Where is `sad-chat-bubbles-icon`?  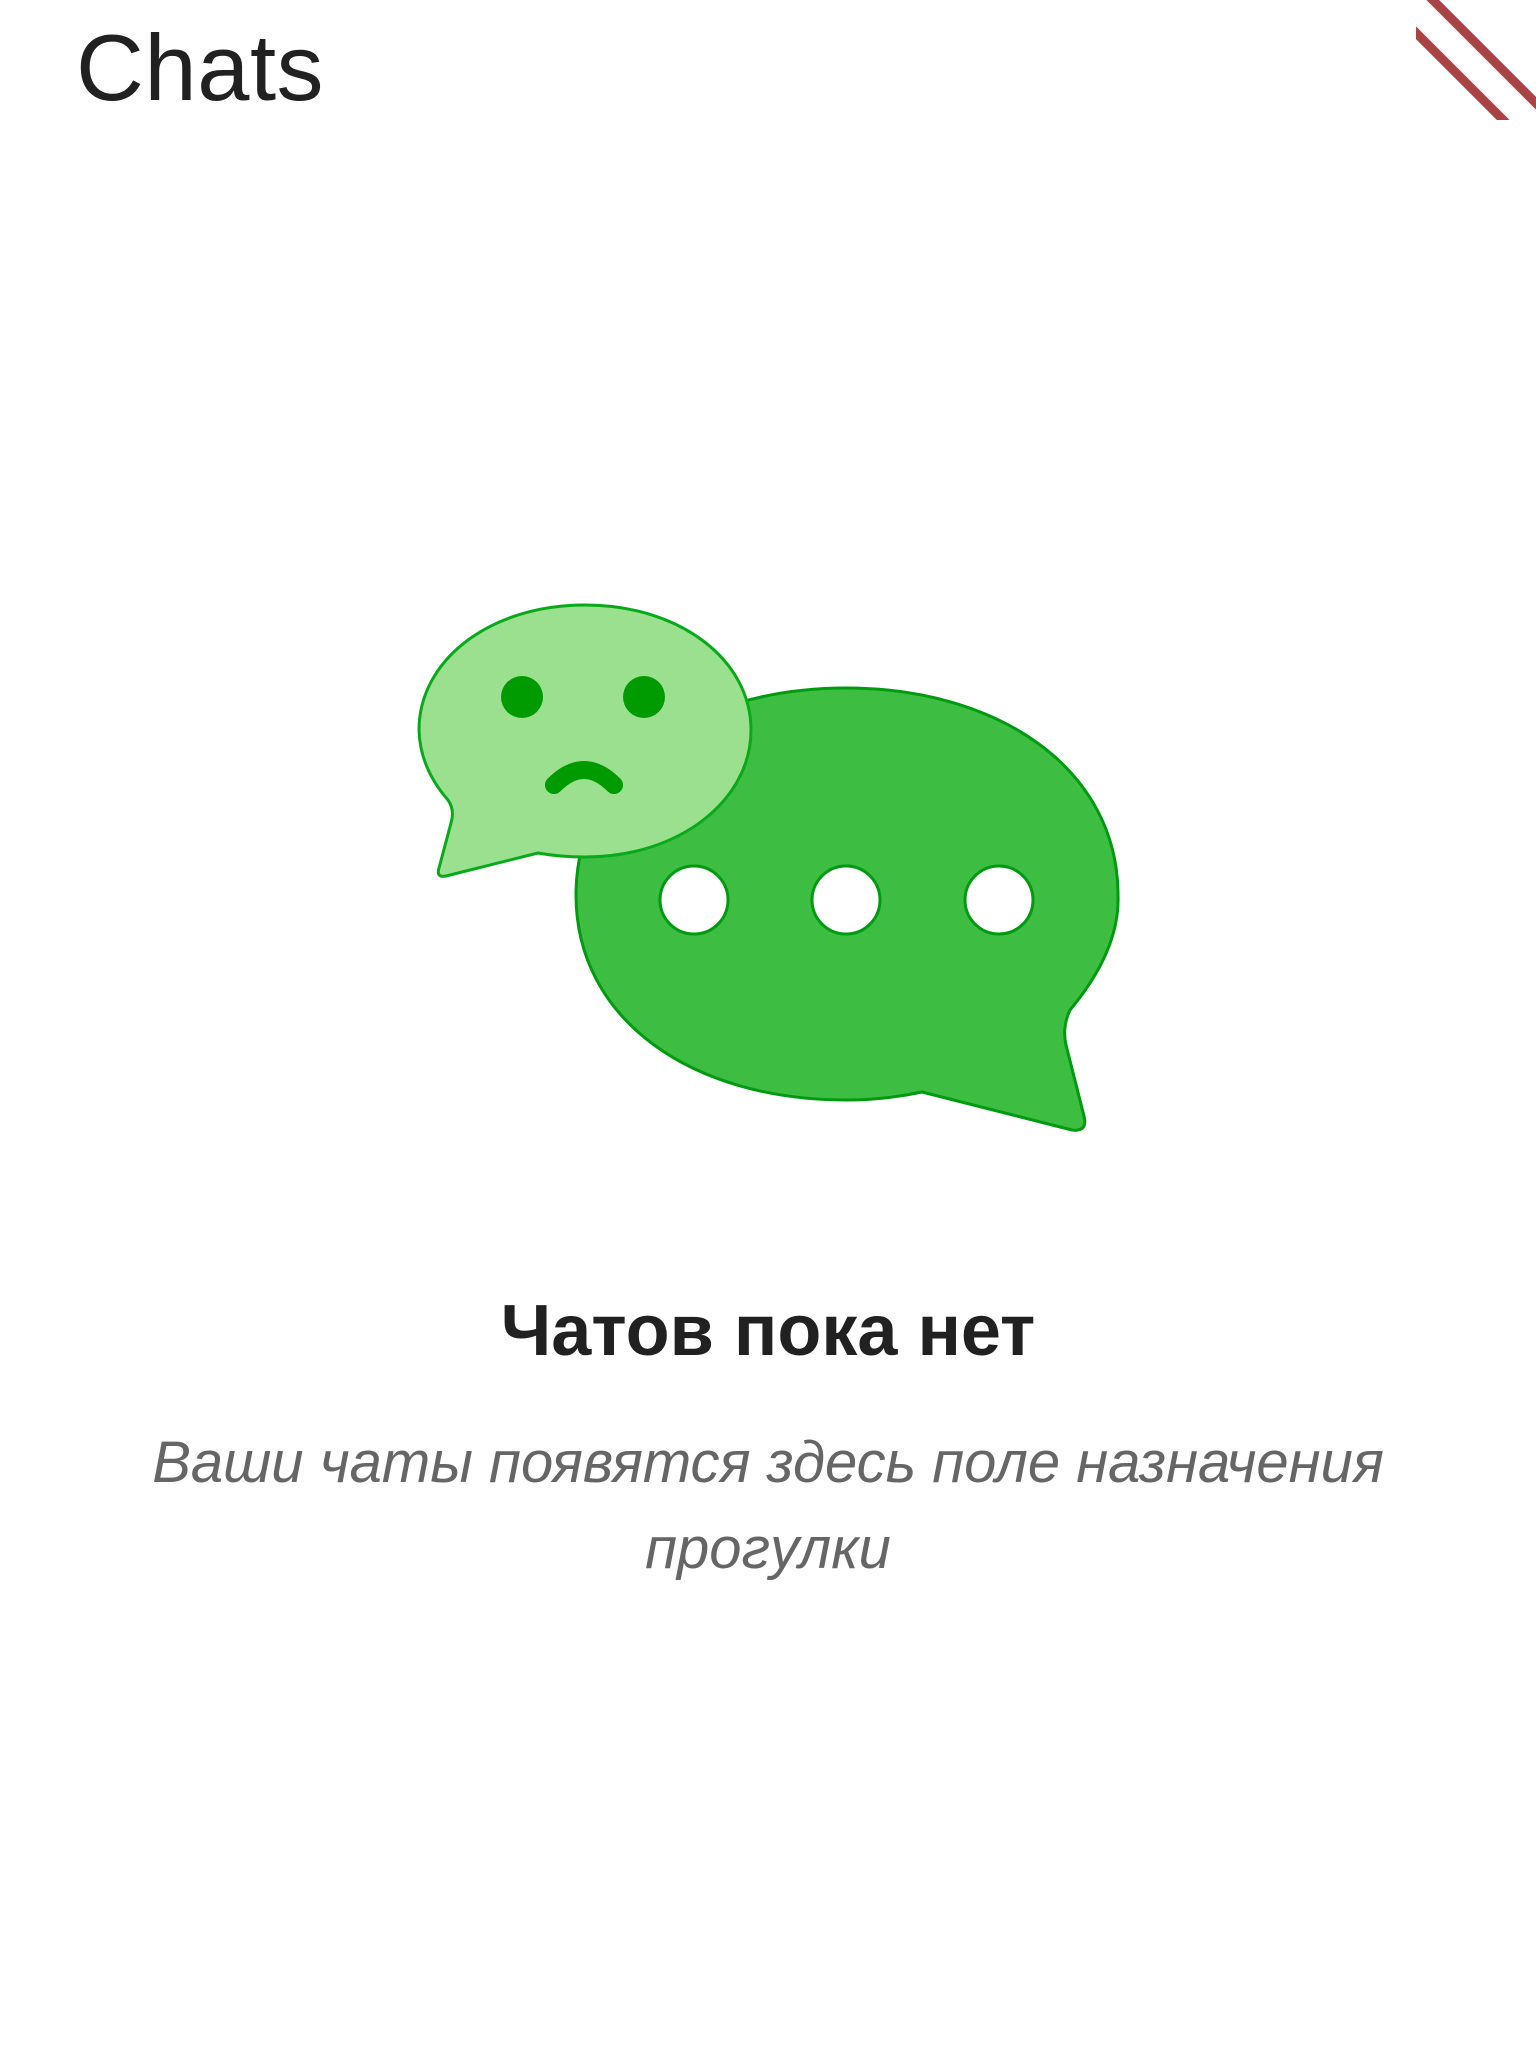
sad-chat-bubbles-icon is located at coordinates (768, 867).